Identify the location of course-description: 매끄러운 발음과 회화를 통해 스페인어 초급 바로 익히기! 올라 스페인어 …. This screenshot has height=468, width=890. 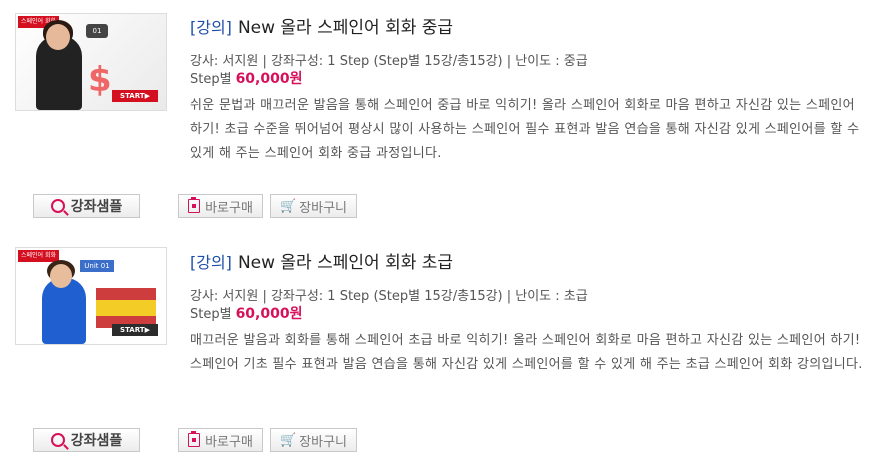
(526, 352).